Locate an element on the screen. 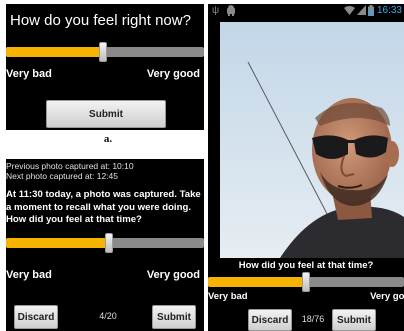 This screenshot has width=404, height=331. figure-caption: a. is located at coordinates (108, 139).